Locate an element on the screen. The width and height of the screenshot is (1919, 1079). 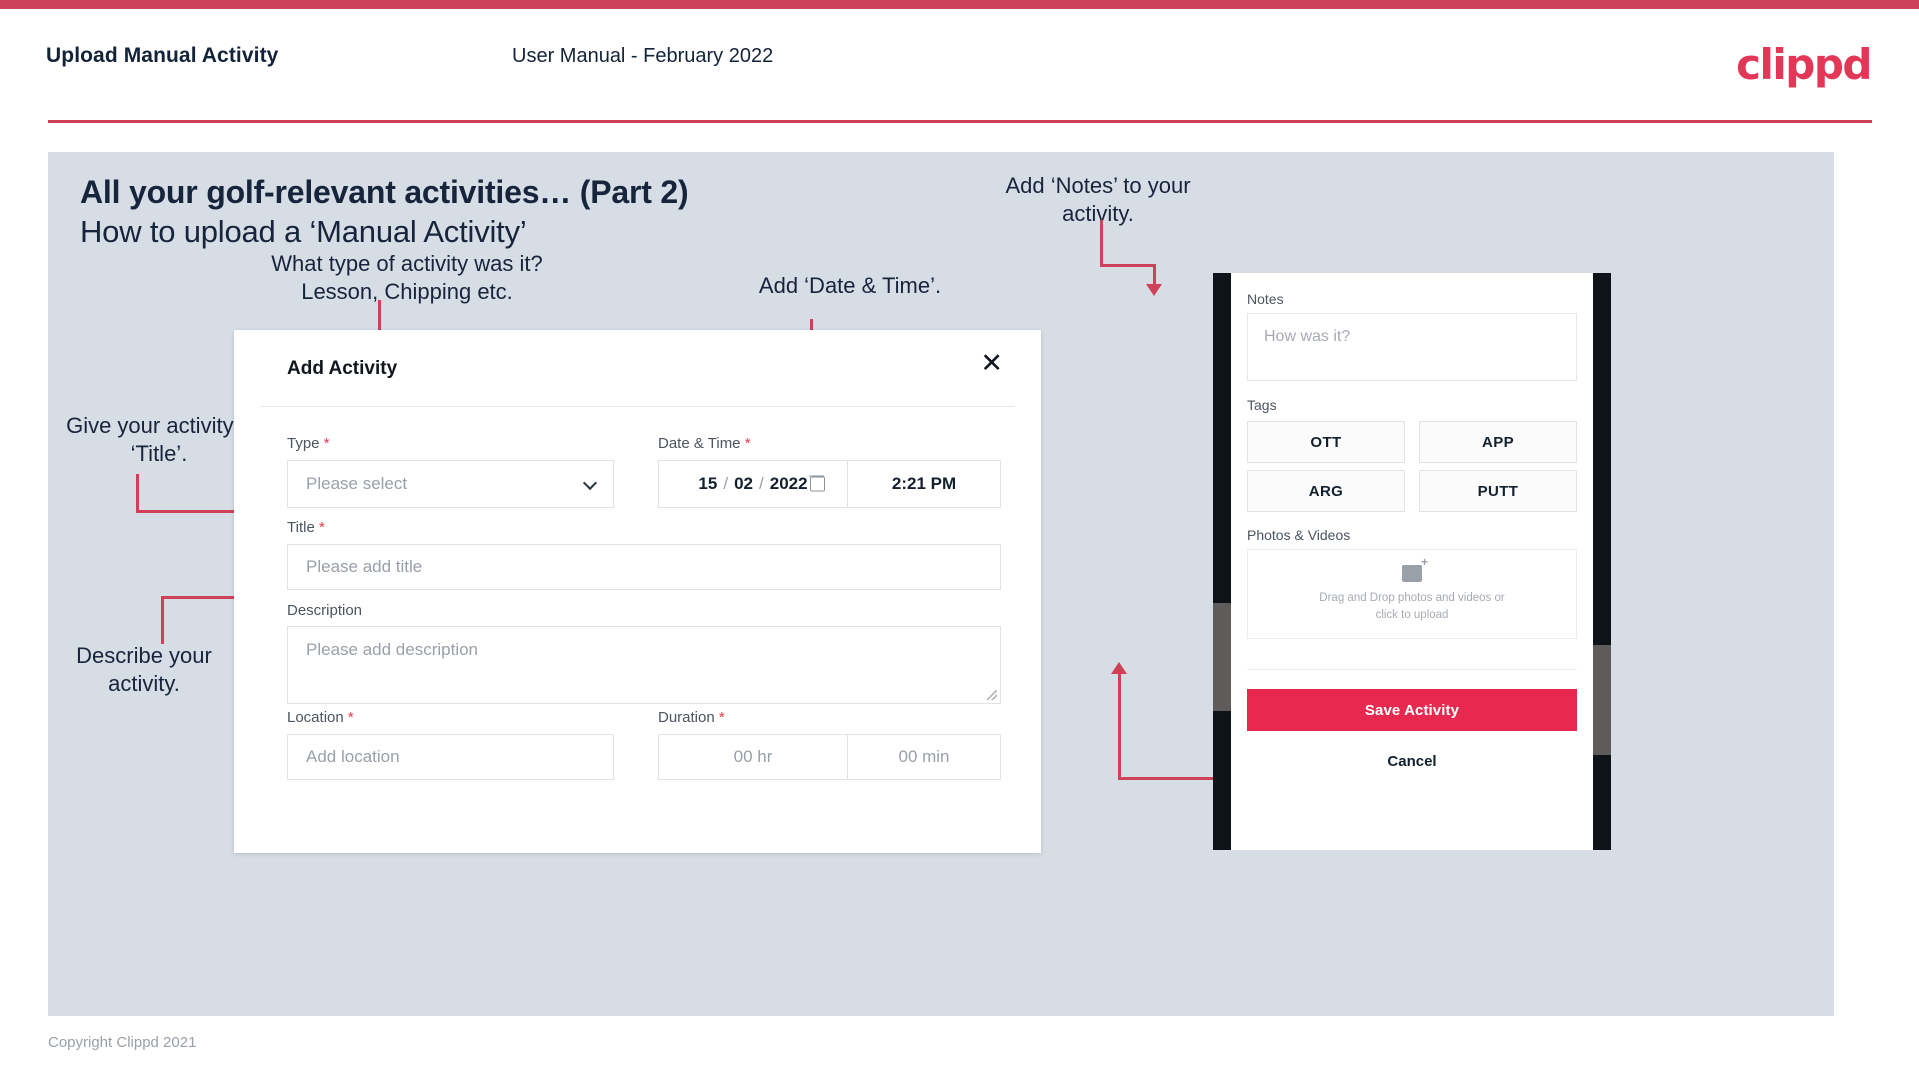
page-title: Upload Manual Activity is located at coordinates (162, 55).